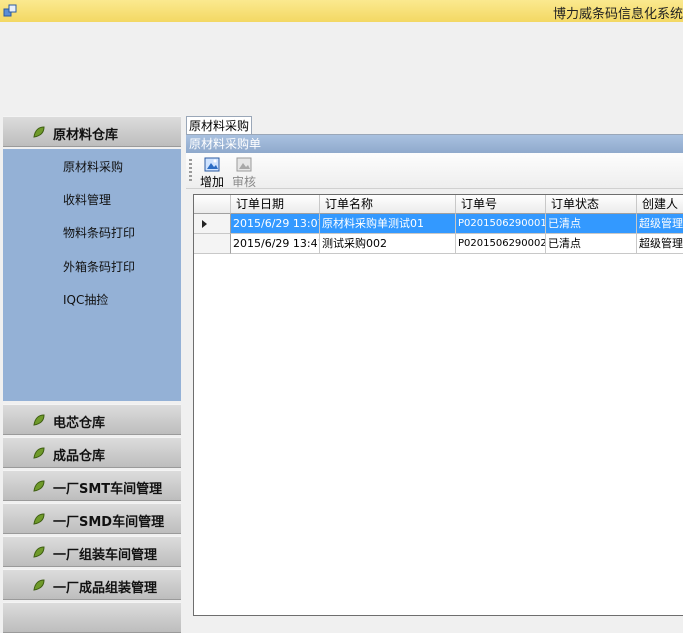  Describe the element at coordinates (99, 266) in the screenshot. I see `sidebar-item-carton-barcode-print: 外箱条码打印` at that location.